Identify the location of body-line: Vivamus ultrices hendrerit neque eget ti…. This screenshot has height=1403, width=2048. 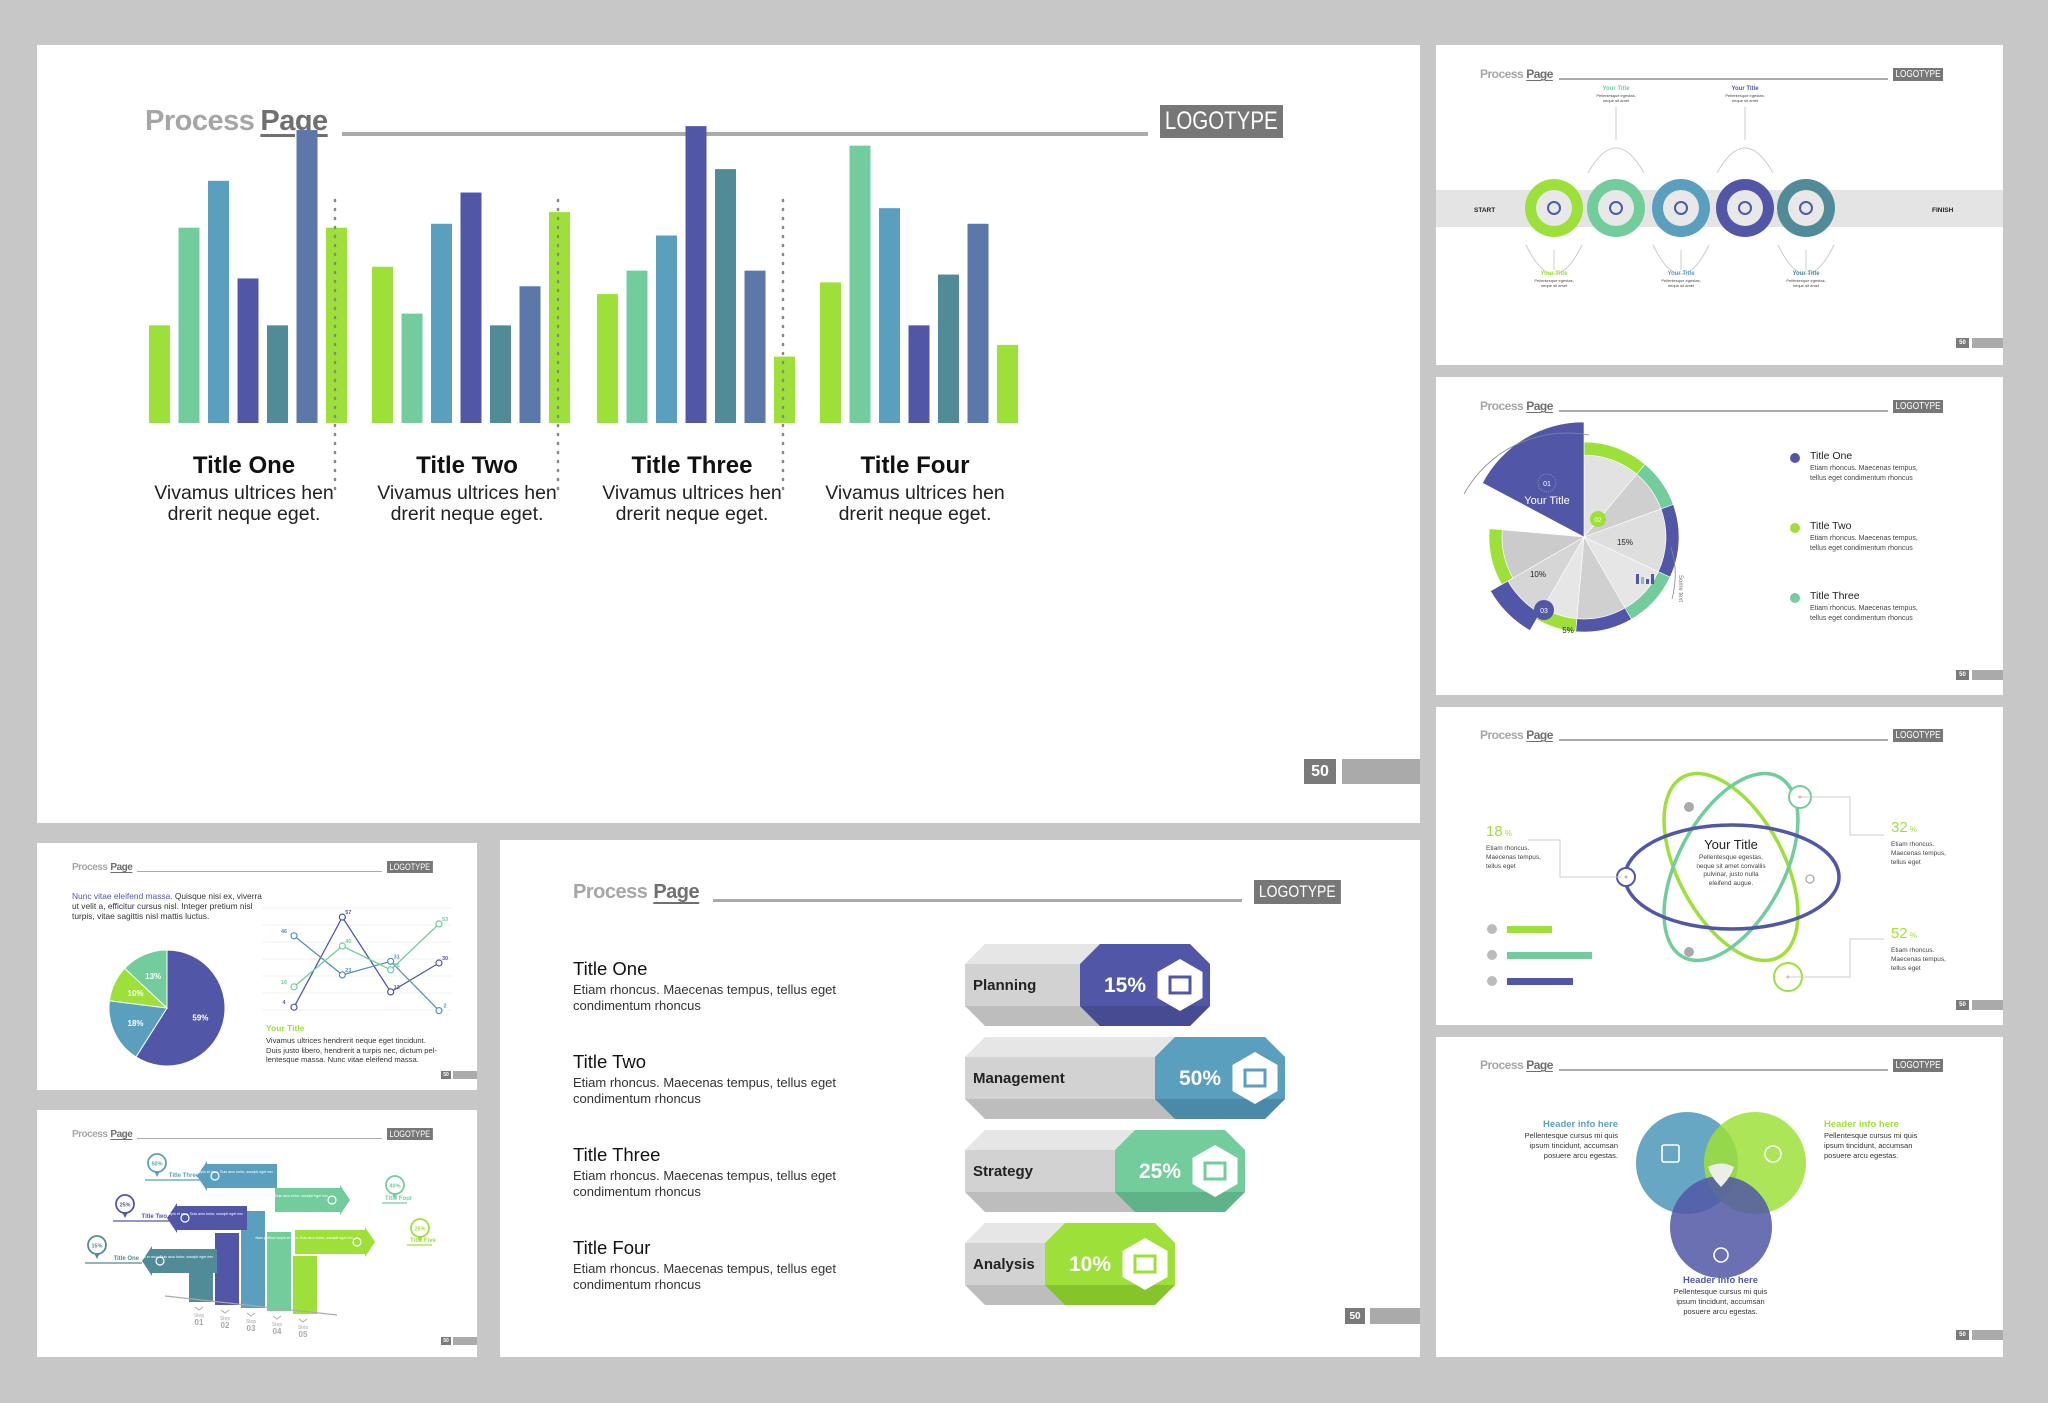
(346, 1040).